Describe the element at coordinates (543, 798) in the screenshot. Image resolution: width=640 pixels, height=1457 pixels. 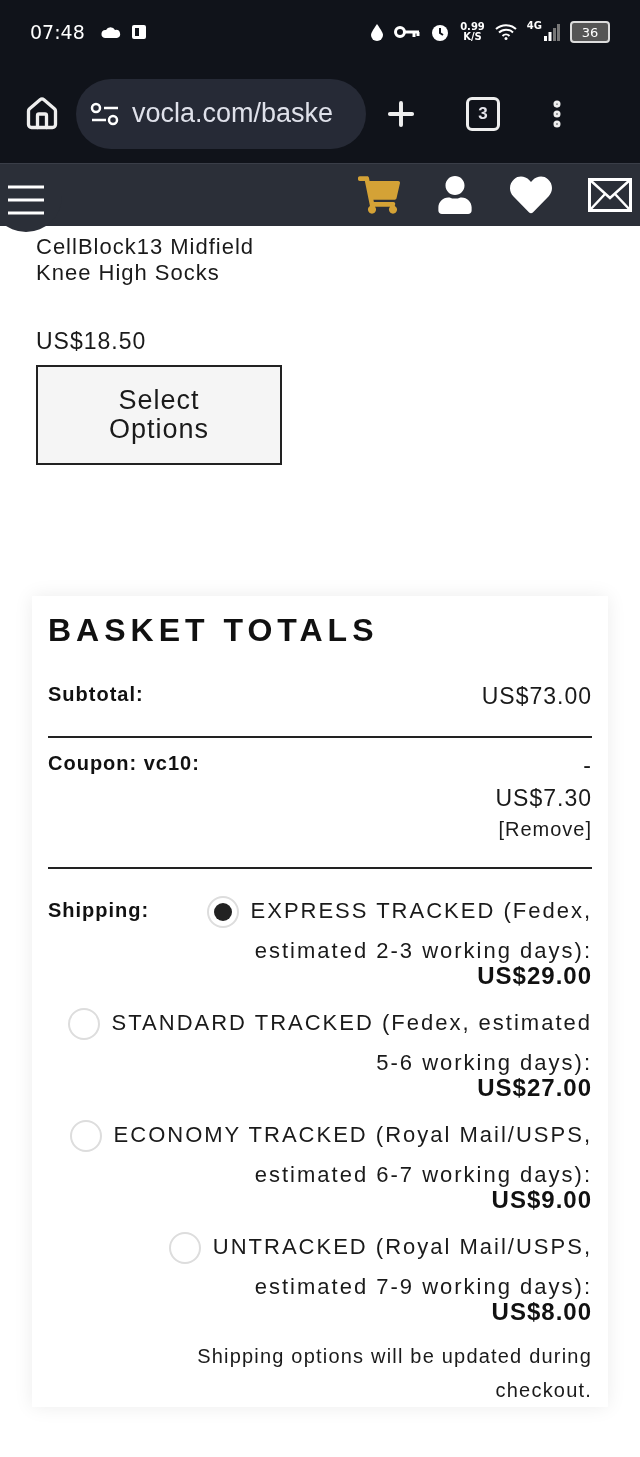
I see `discount-value: US$7.30` at that location.